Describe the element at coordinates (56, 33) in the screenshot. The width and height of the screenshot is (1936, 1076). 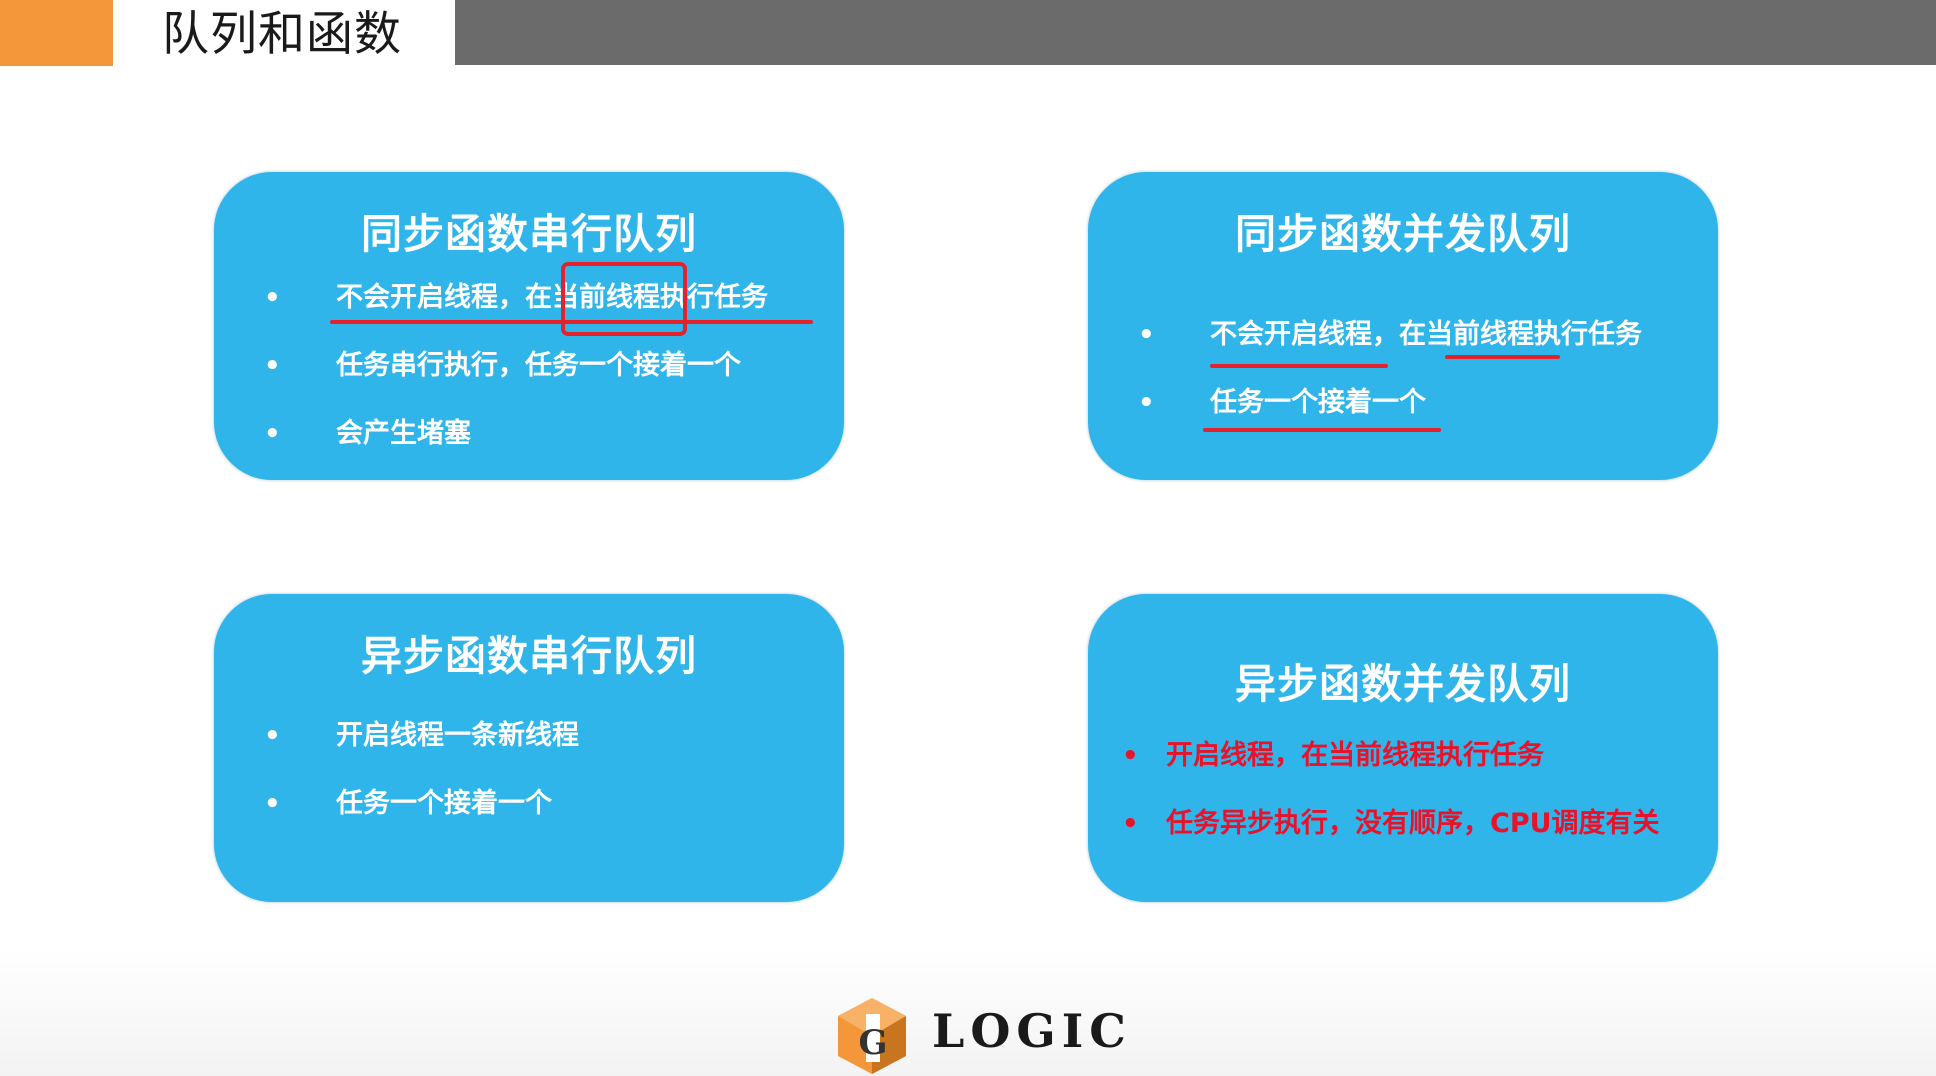
I see `header-orange-block` at that location.